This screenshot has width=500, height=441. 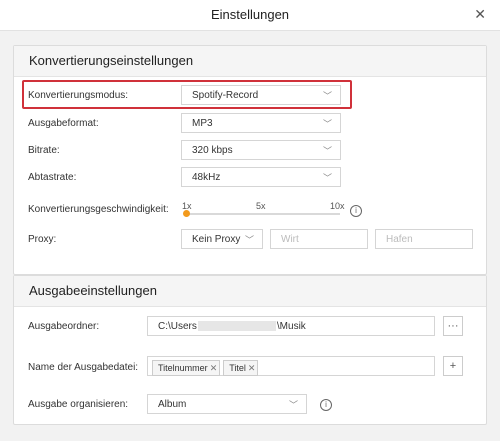 I want to click on folder-input: C:\Users \Musik, so click(x=291, y=326).